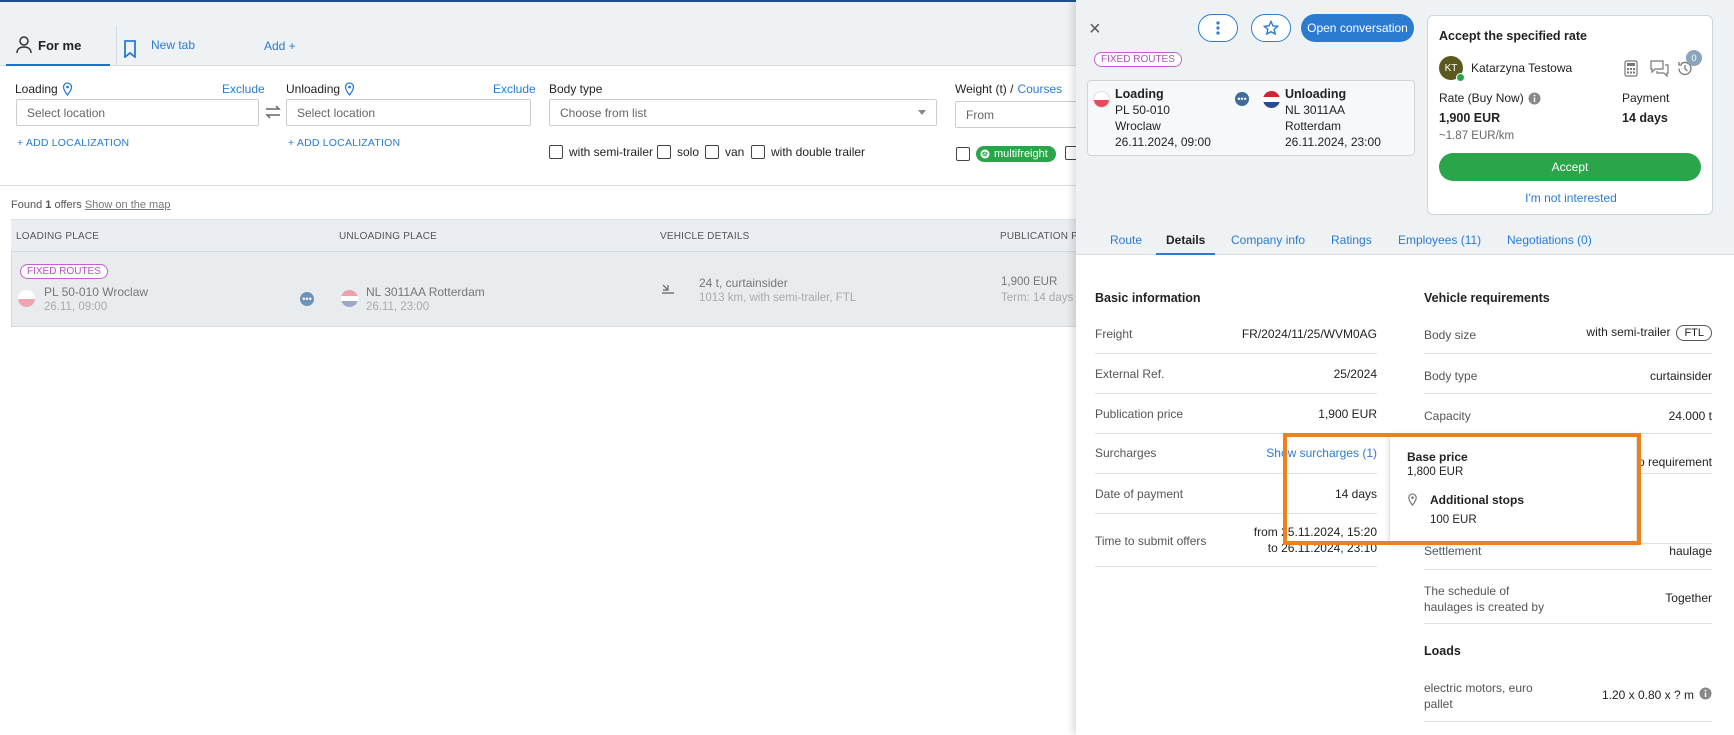 This screenshot has width=1734, height=735. What do you see at coordinates (1138, 126) in the screenshot?
I see `route-loading-city: Wroclaw` at bounding box center [1138, 126].